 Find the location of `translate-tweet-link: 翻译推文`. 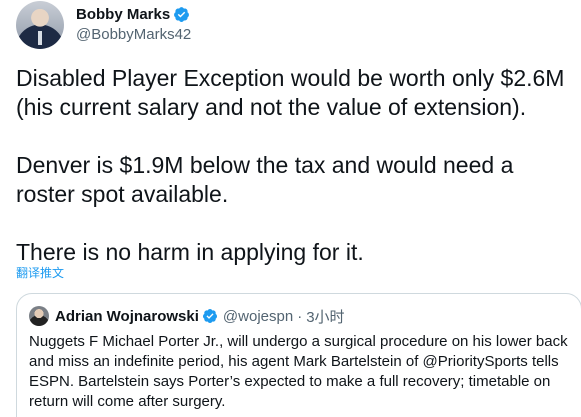

translate-tweet-link: 翻译推文 is located at coordinates (40, 272).